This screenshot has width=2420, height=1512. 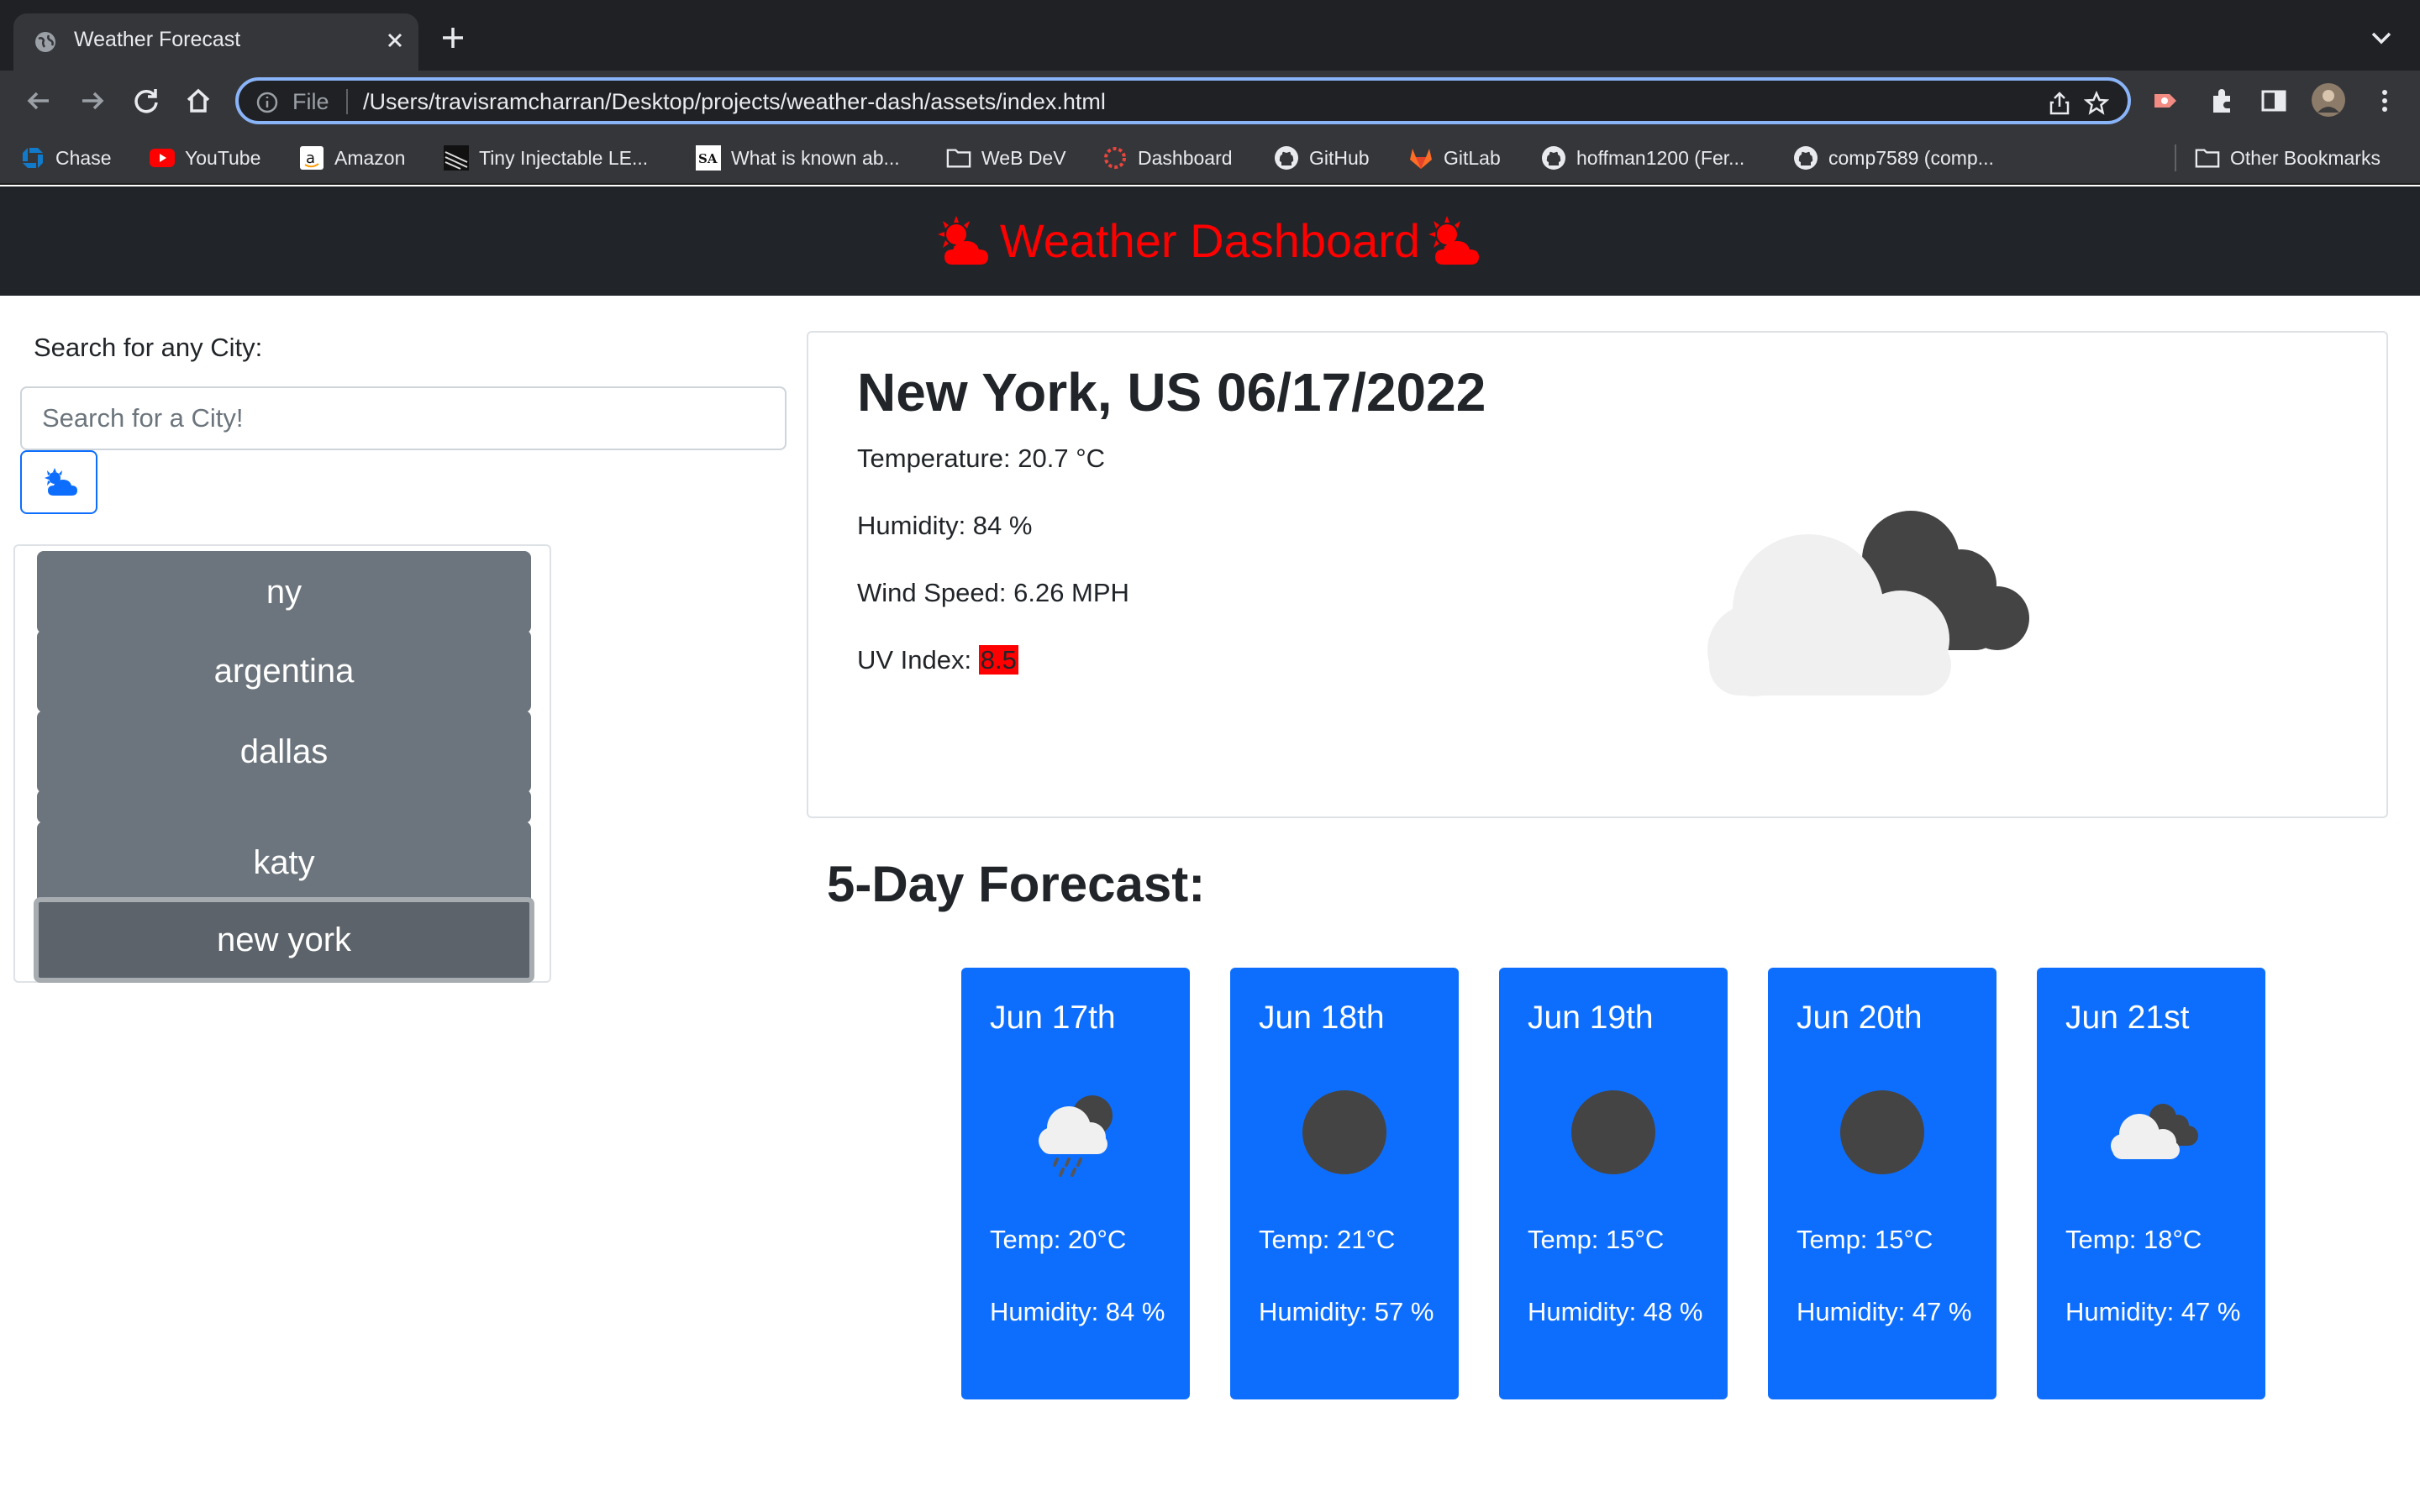 I want to click on bookmark-github: GitHub, so click(x=1322, y=158).